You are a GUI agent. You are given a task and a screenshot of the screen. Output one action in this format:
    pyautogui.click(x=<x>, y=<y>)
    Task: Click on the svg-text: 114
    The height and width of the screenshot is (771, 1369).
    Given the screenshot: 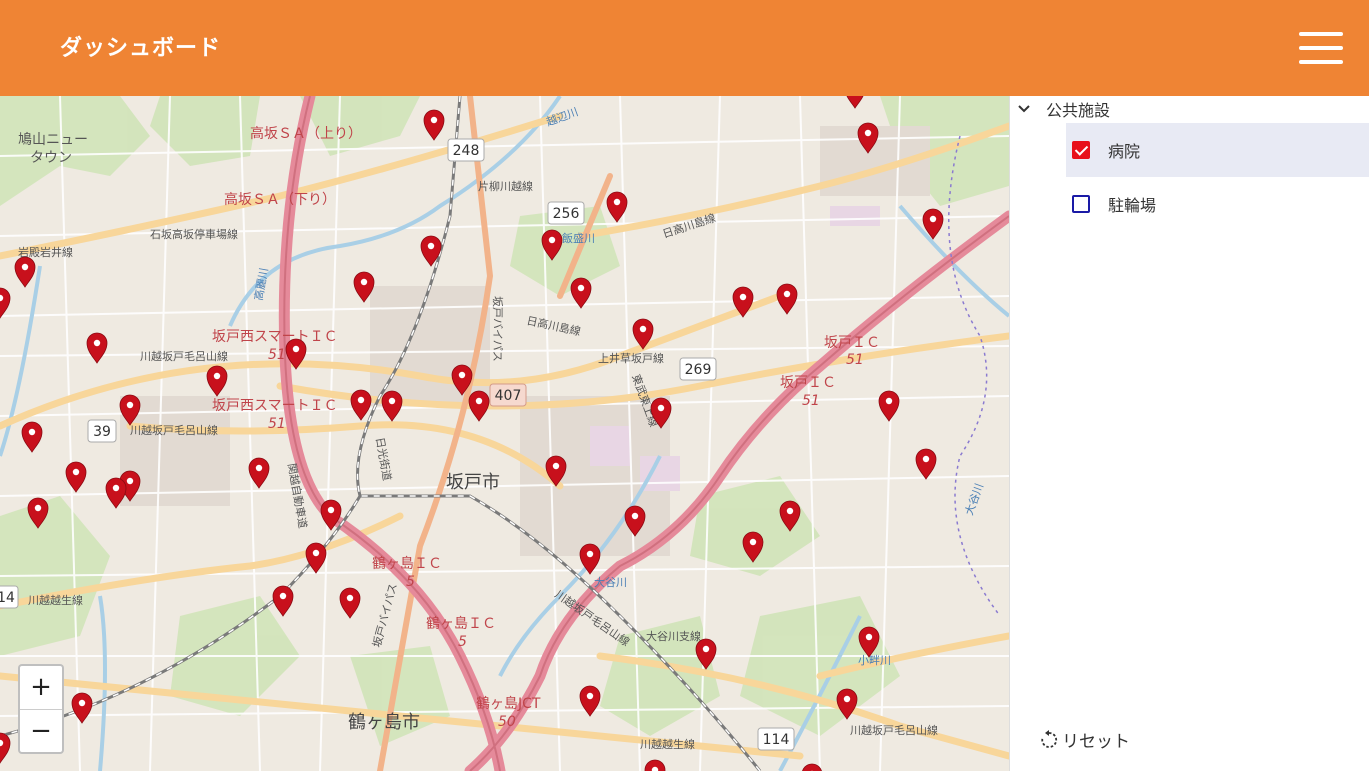 What is the action you would take?
    pyautogui.click(x=776, y=740)
    